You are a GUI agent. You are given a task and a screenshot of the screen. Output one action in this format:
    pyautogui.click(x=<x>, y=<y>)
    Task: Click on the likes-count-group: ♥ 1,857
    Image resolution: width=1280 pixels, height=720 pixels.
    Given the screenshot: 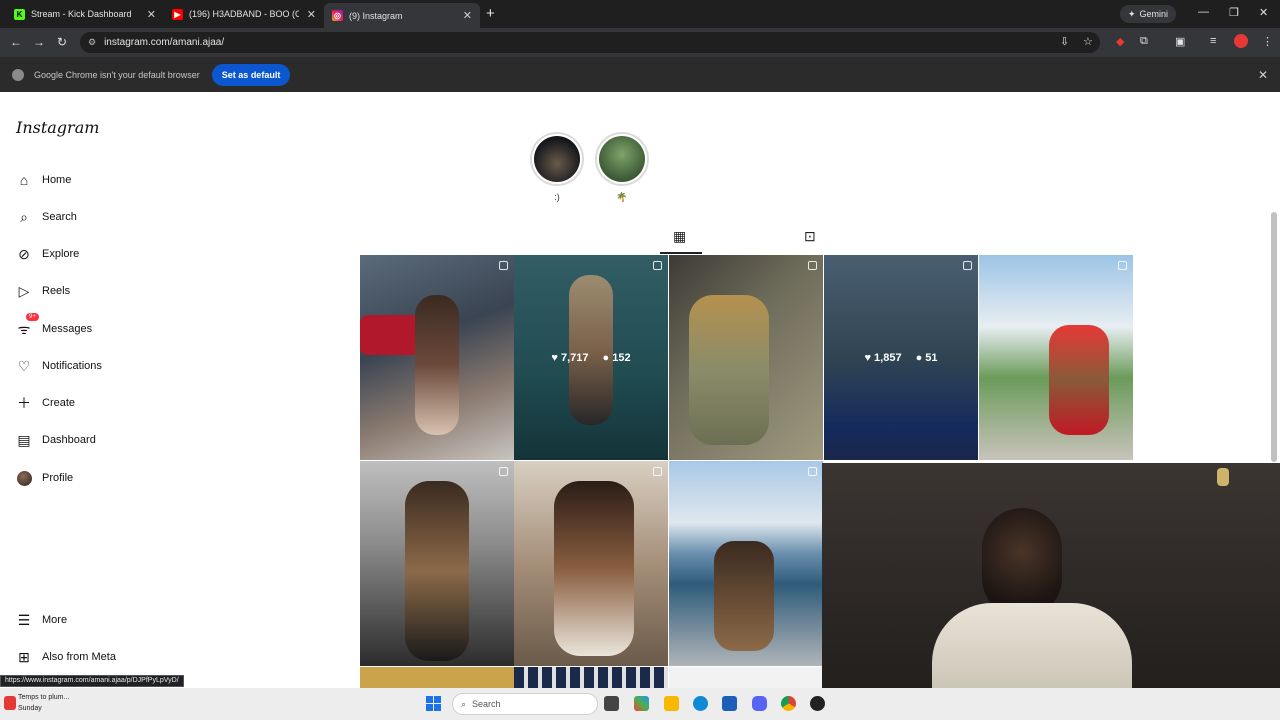 What is the action you would take?
    pyautogui.click(x=883, y=357)
    